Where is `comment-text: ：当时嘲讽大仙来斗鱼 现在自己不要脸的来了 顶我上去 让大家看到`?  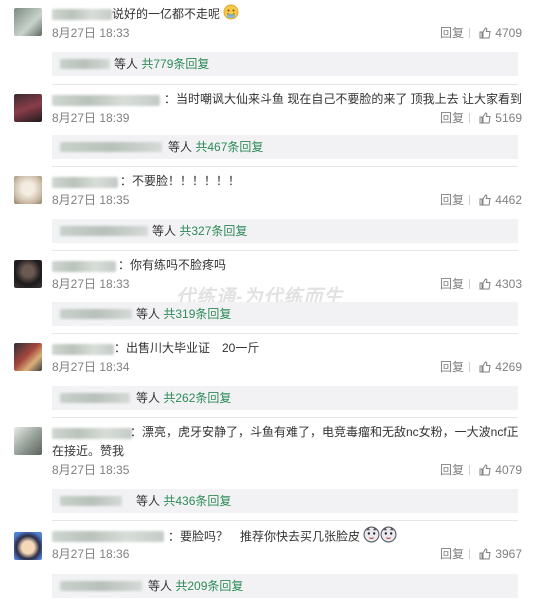
comment-text: ：当时嘲讽大仙来斗鱼 现在自己不要脸的来了 顶我上去 让大家看到 is located at coordinates (343, 99).